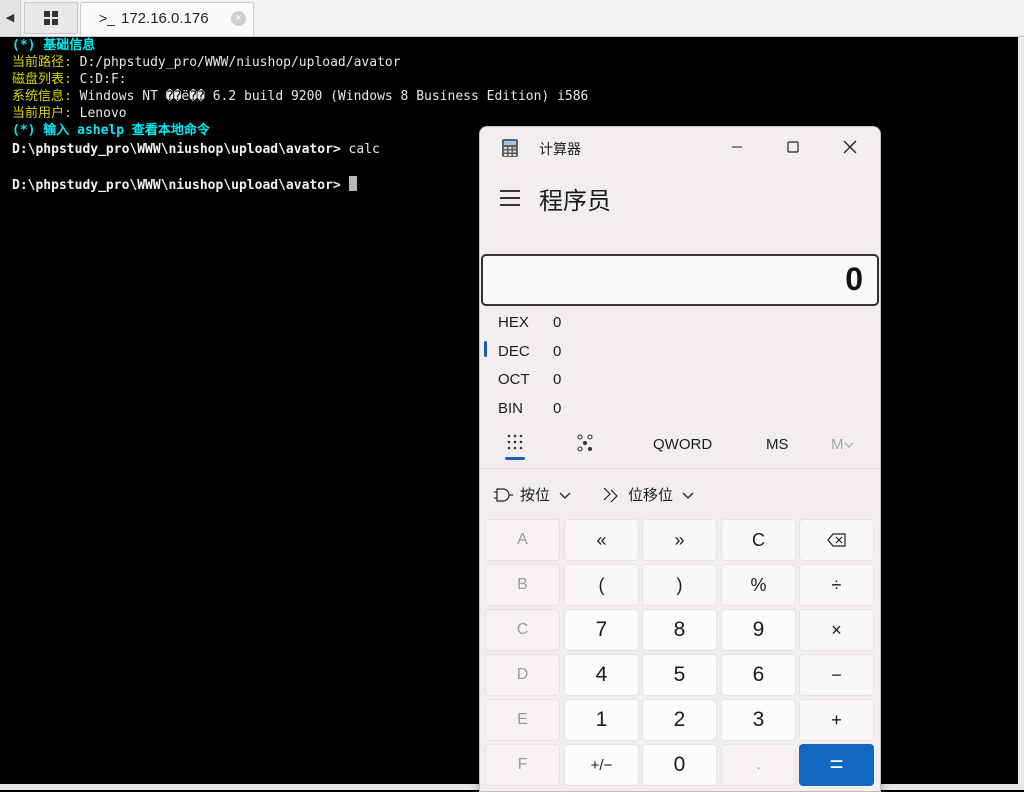 The height and width of the screenshot is (792, 1024). I want to click on key-left-paren: (, so click(601, 585).